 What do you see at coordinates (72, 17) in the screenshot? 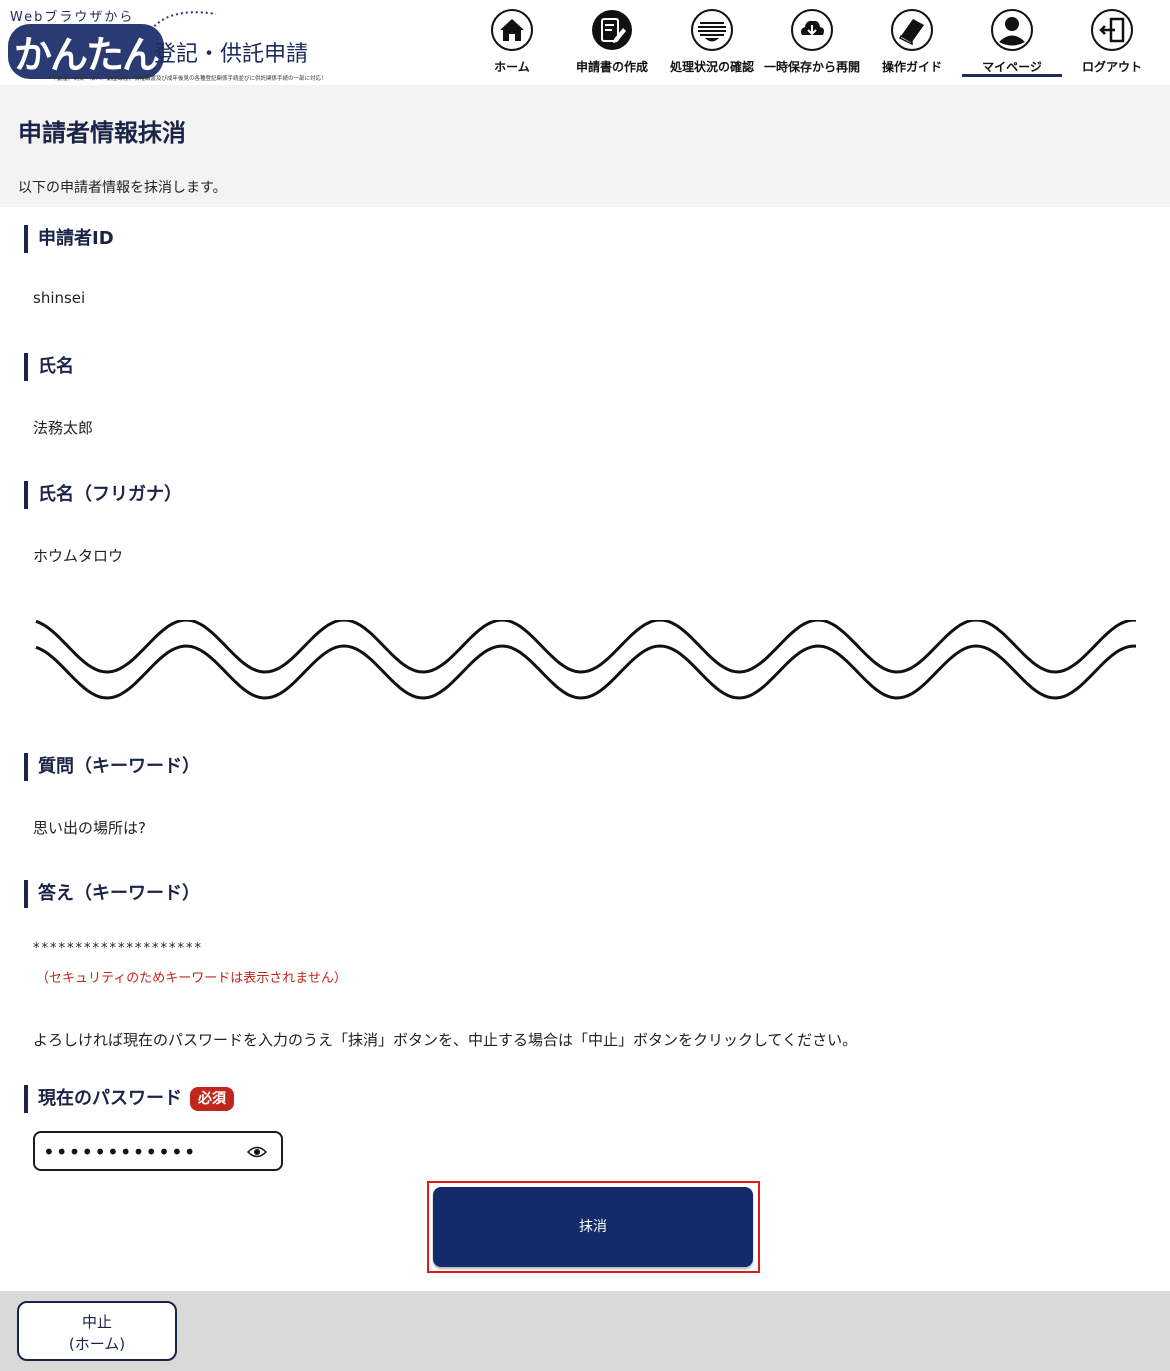
I see `logo-top-text: Webブラウザから` at bounding box center [72, 17].